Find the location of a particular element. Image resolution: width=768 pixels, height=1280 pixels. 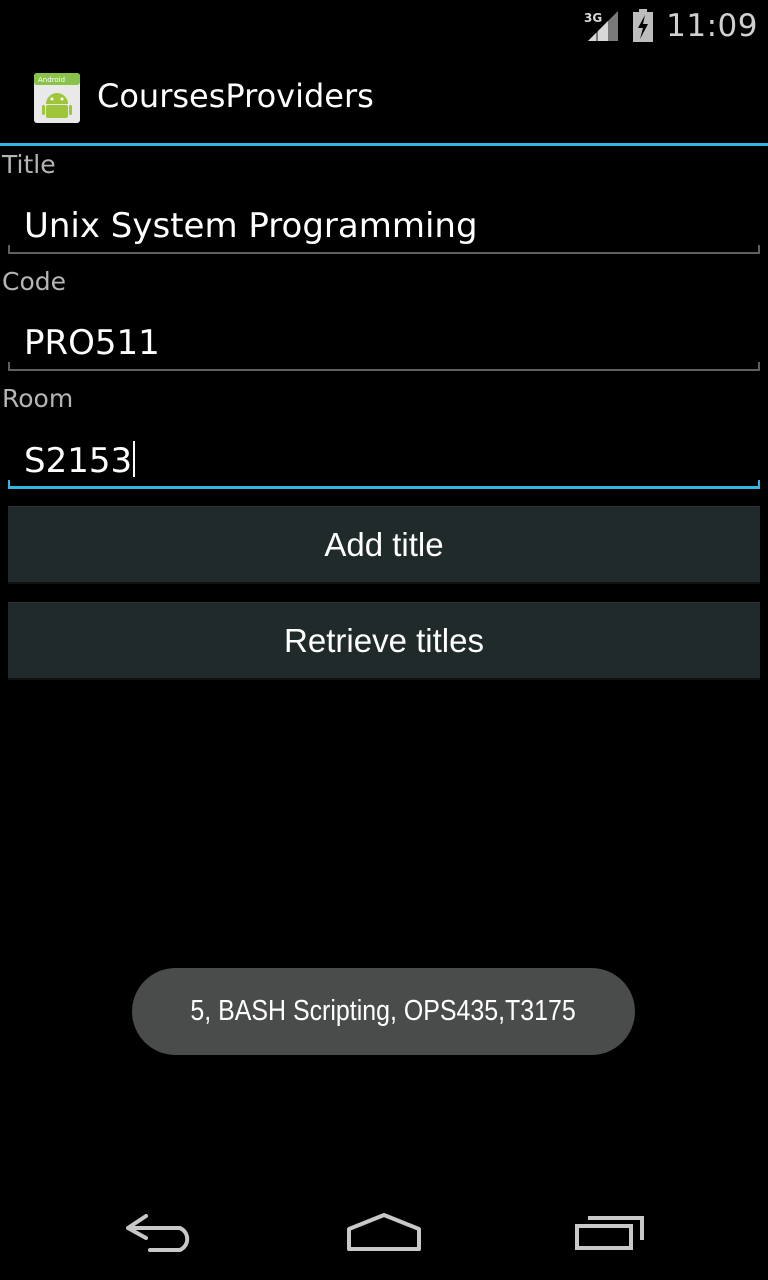

navigation-bar is located at coordinates (384, 1230).